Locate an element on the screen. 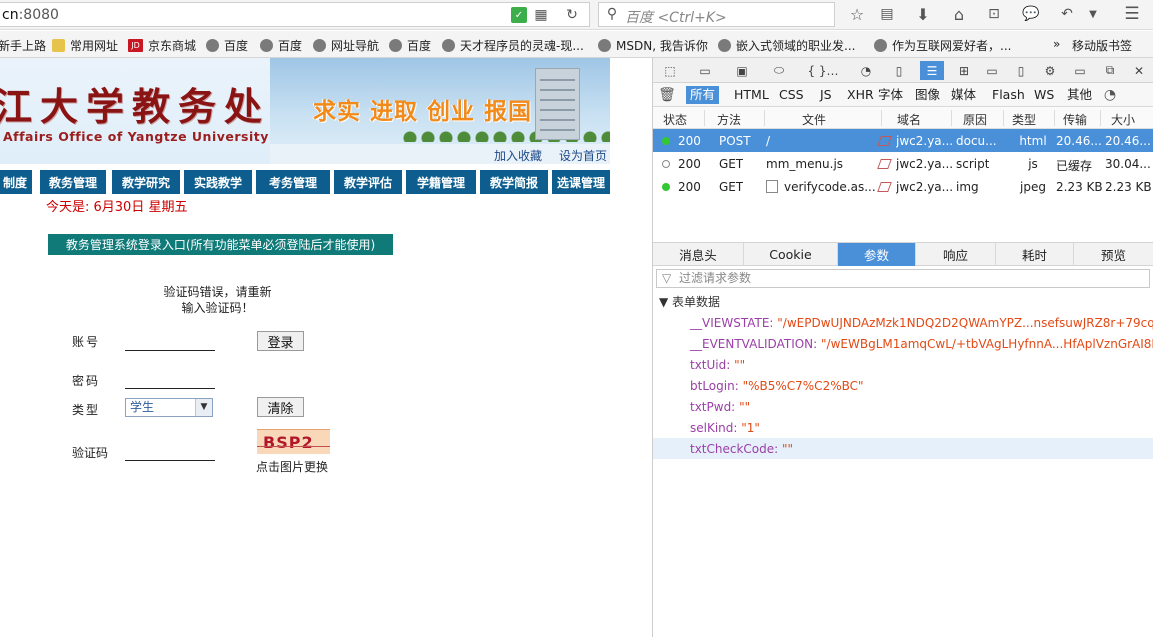 Image resolution: width=1153 pixels, height=637 pixels. filter-10: 其他 is located at coordinates (1079, 95).